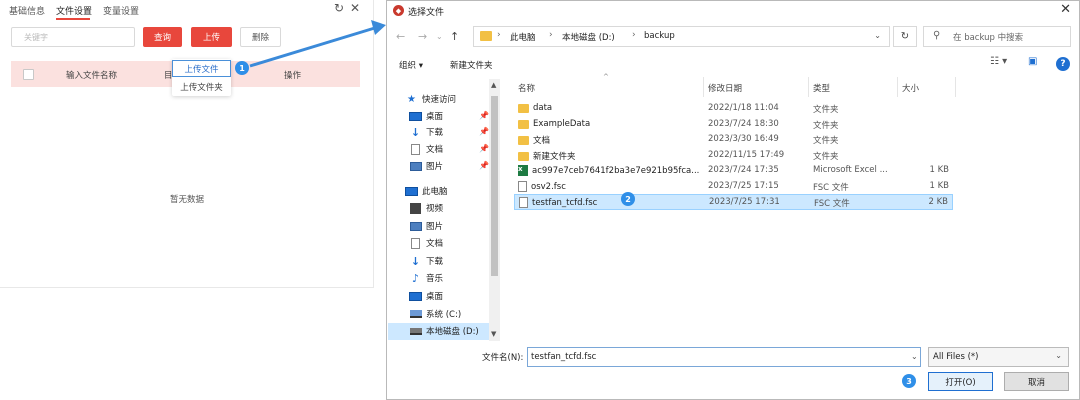 The width and height of the screenshot is (1080, 400). What do you see at coordinates (471, 65) in the screenshot?
I see `new-folder-button: 新建文件夹` at bounding box center [471, 65].